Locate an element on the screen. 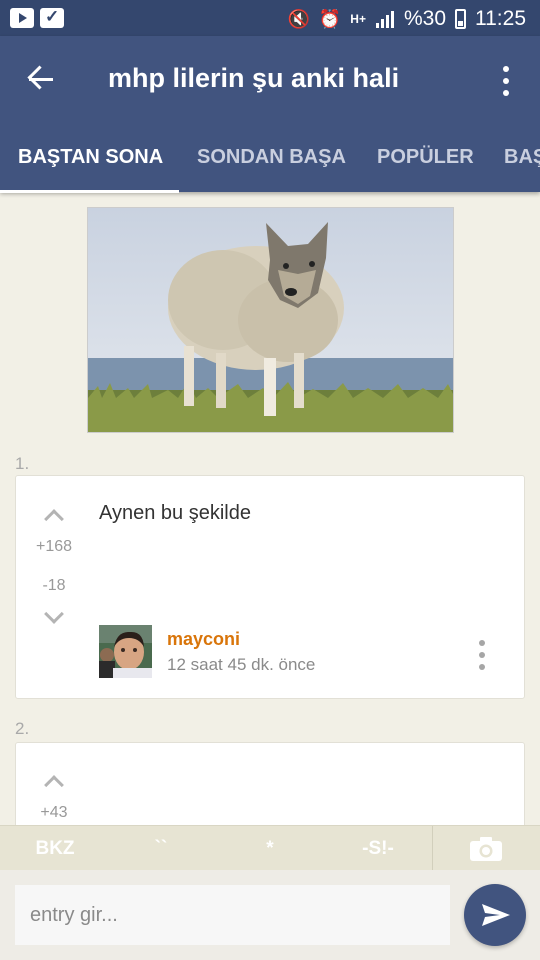 This screenshot has width=540, height=960. asterisk-button: * is located at coordinates (270, 849).